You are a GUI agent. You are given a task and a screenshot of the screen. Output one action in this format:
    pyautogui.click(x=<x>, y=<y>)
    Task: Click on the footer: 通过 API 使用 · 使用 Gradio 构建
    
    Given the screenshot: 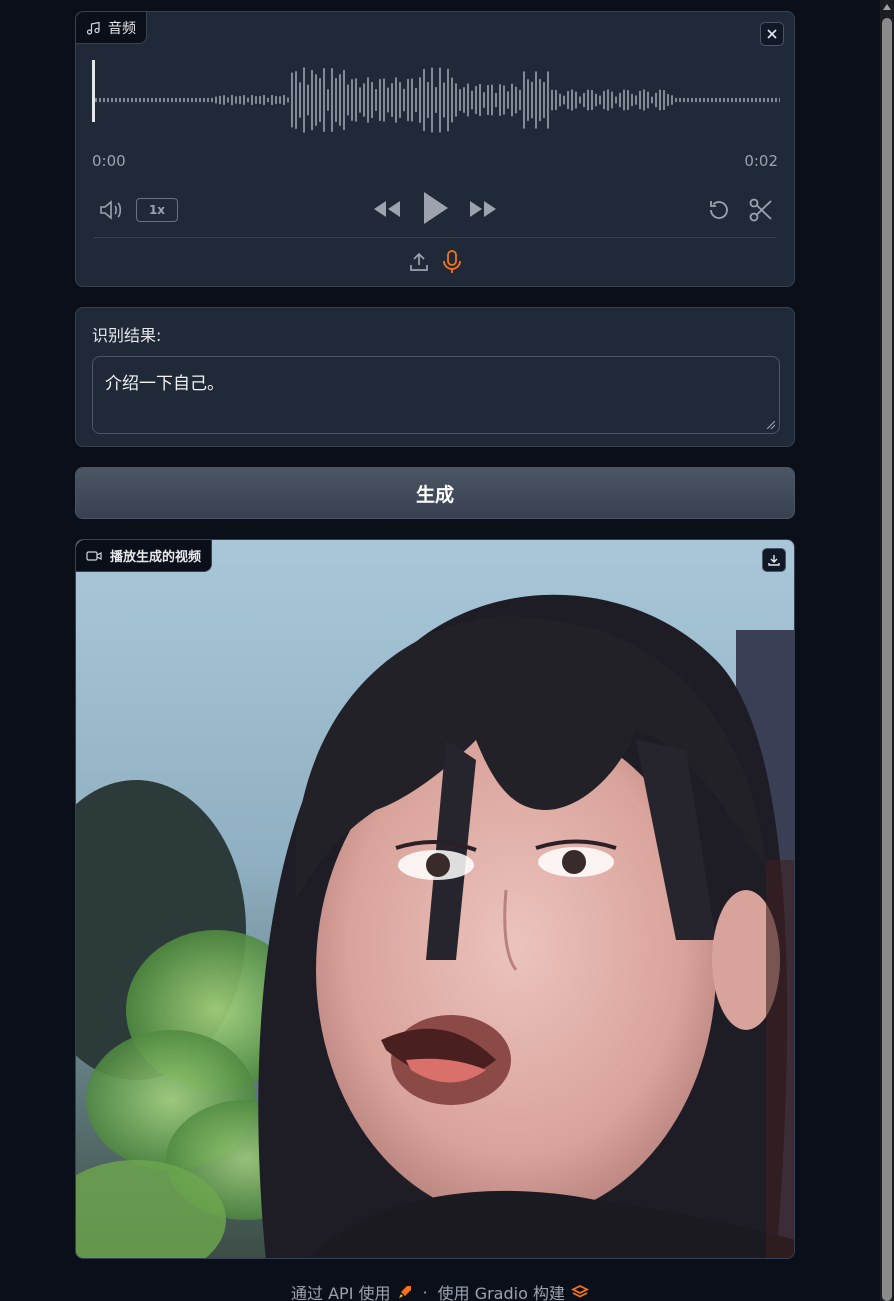 What is the action you would take?
    pyautogui.click(x=440, y=1290)
    